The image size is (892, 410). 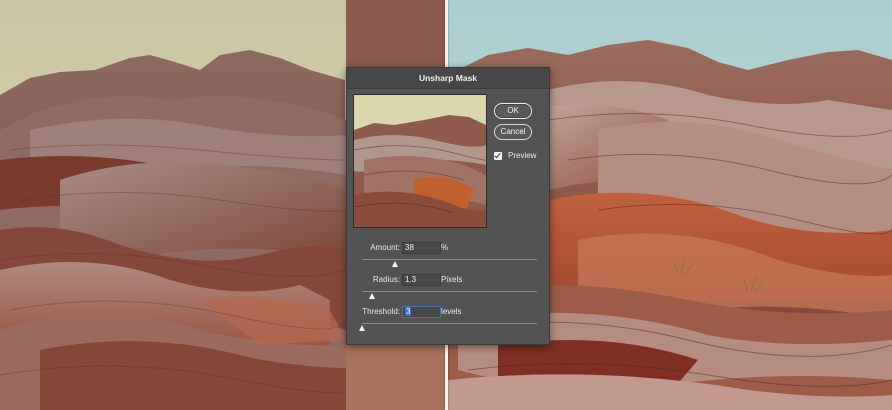 I want to click on radius-label: Radius:, so click(x=386, y=279).